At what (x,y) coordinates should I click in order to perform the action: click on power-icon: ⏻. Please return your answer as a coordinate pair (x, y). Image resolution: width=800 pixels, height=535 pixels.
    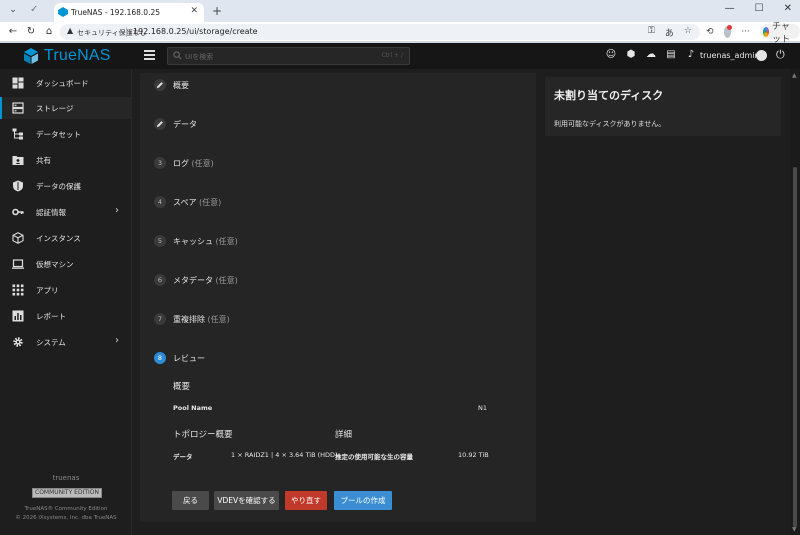
    Looking at the image, I should click on (780, 55).